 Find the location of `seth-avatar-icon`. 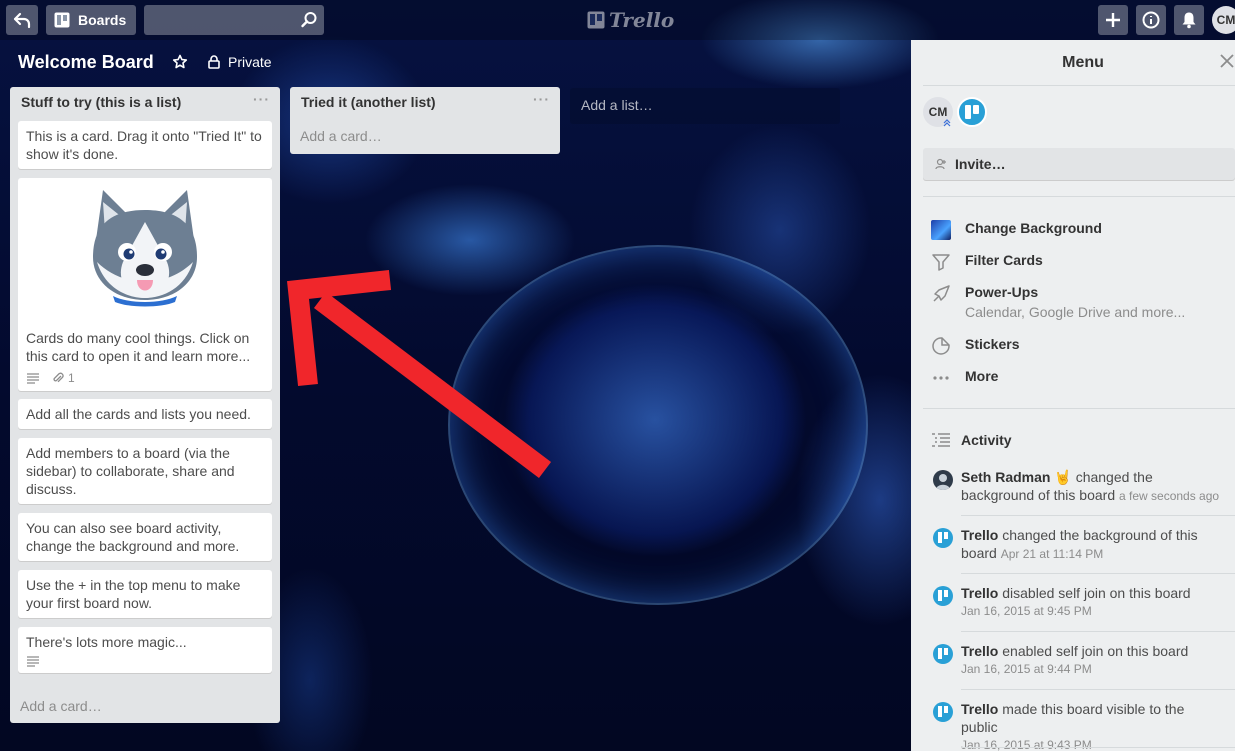

seth-avatar-icon is located at coordinates (943, 482).